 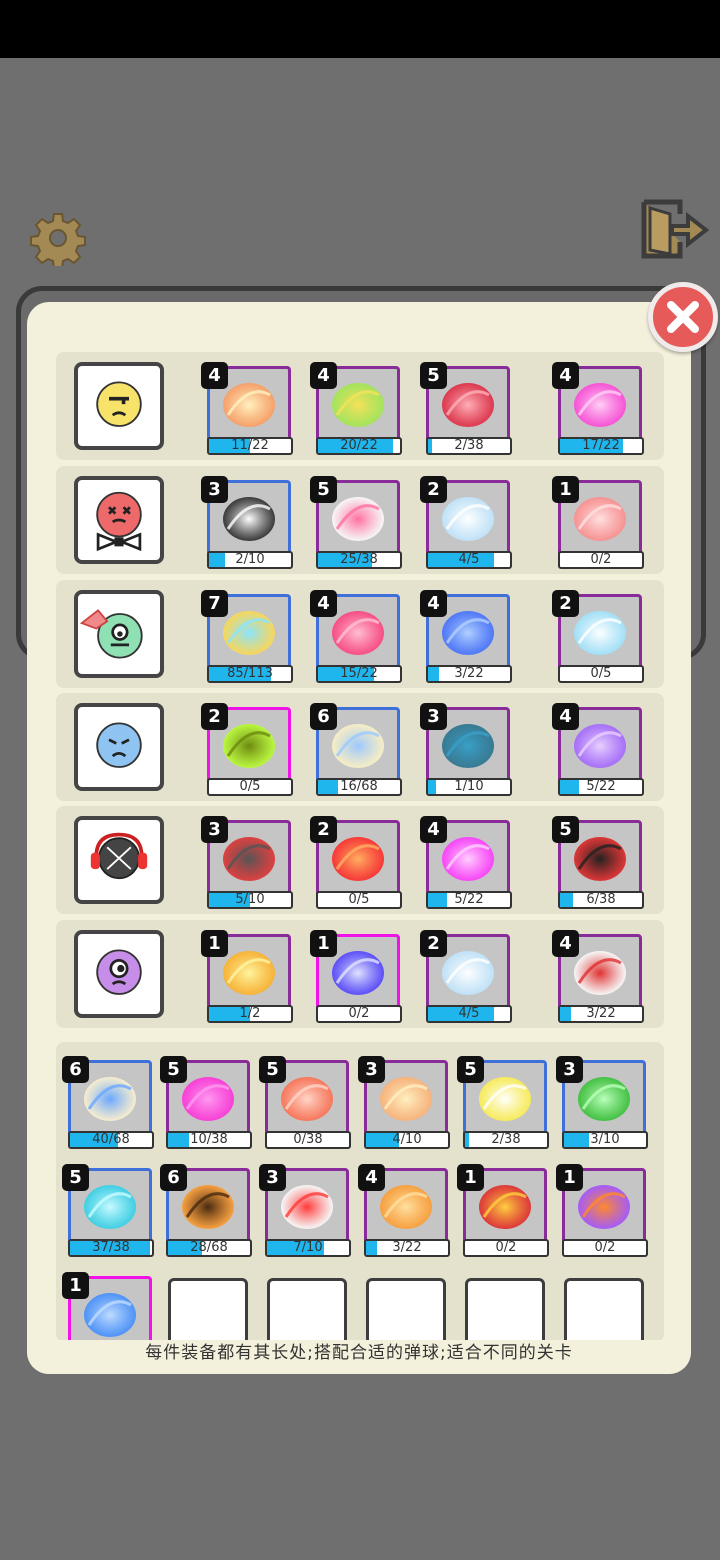 I want to click on equipment-item: 40/68 6, so click(x=108, y=1104).